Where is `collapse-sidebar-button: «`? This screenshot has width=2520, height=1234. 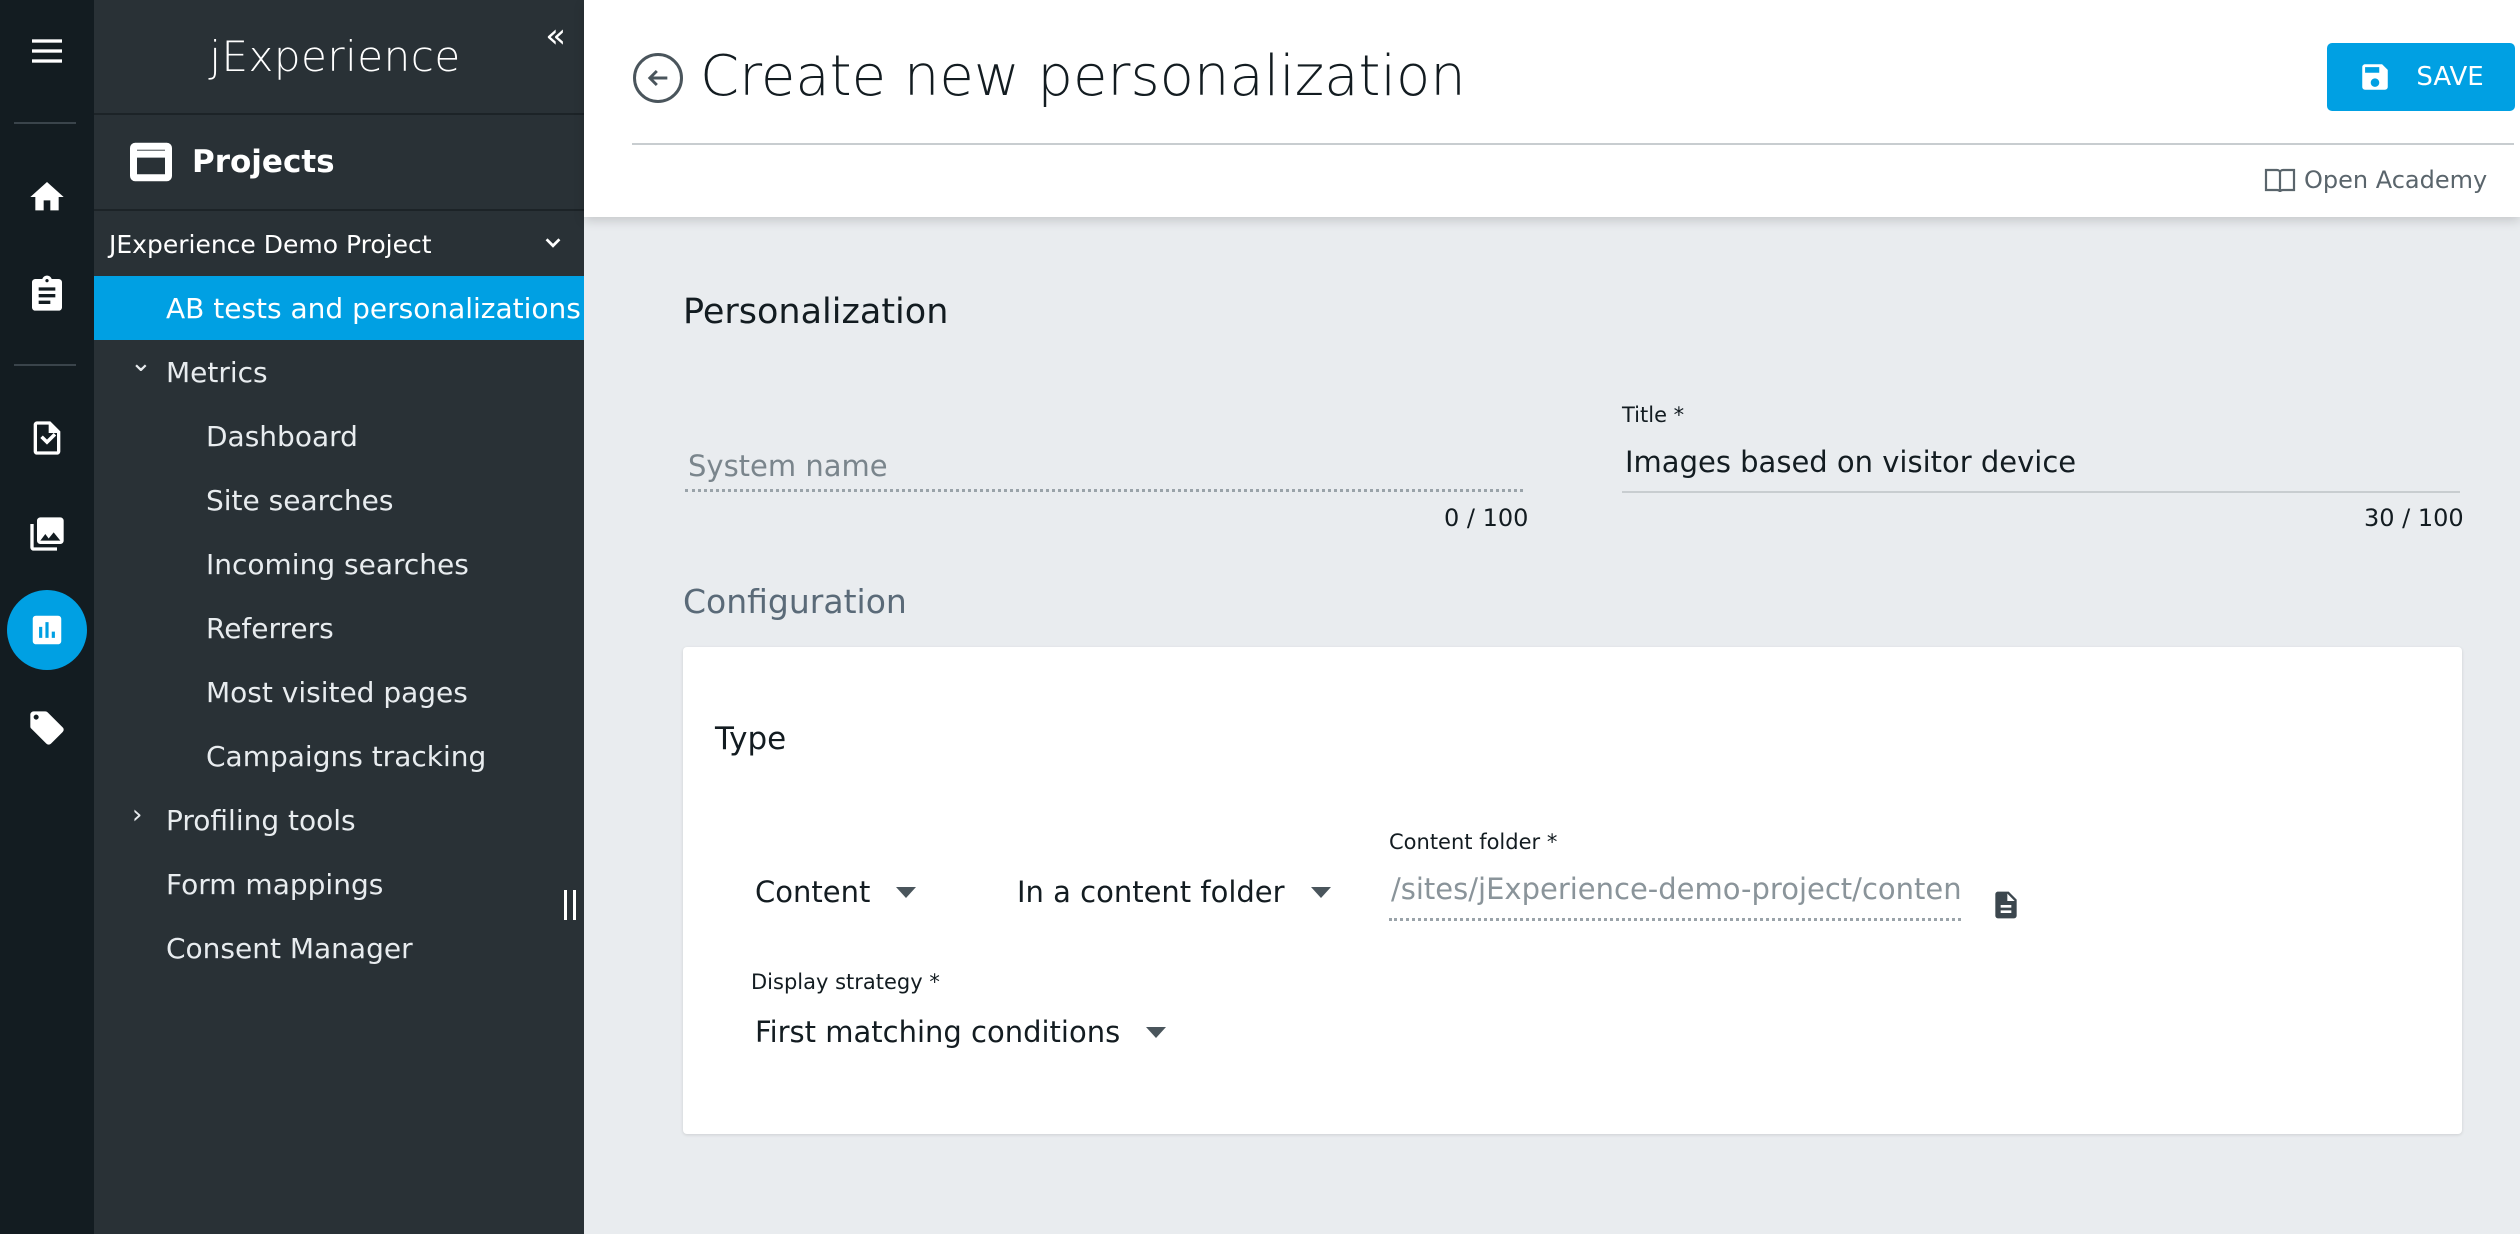
collapse-sidebar-button: « is located at coordinates (555, 36).